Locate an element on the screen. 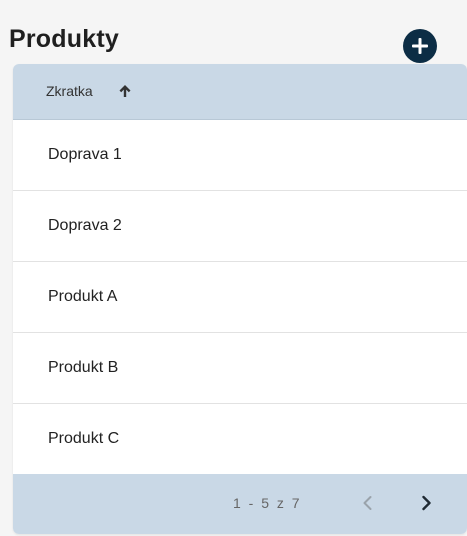  table-row: Produkt C is located at coordinates (240, 439).